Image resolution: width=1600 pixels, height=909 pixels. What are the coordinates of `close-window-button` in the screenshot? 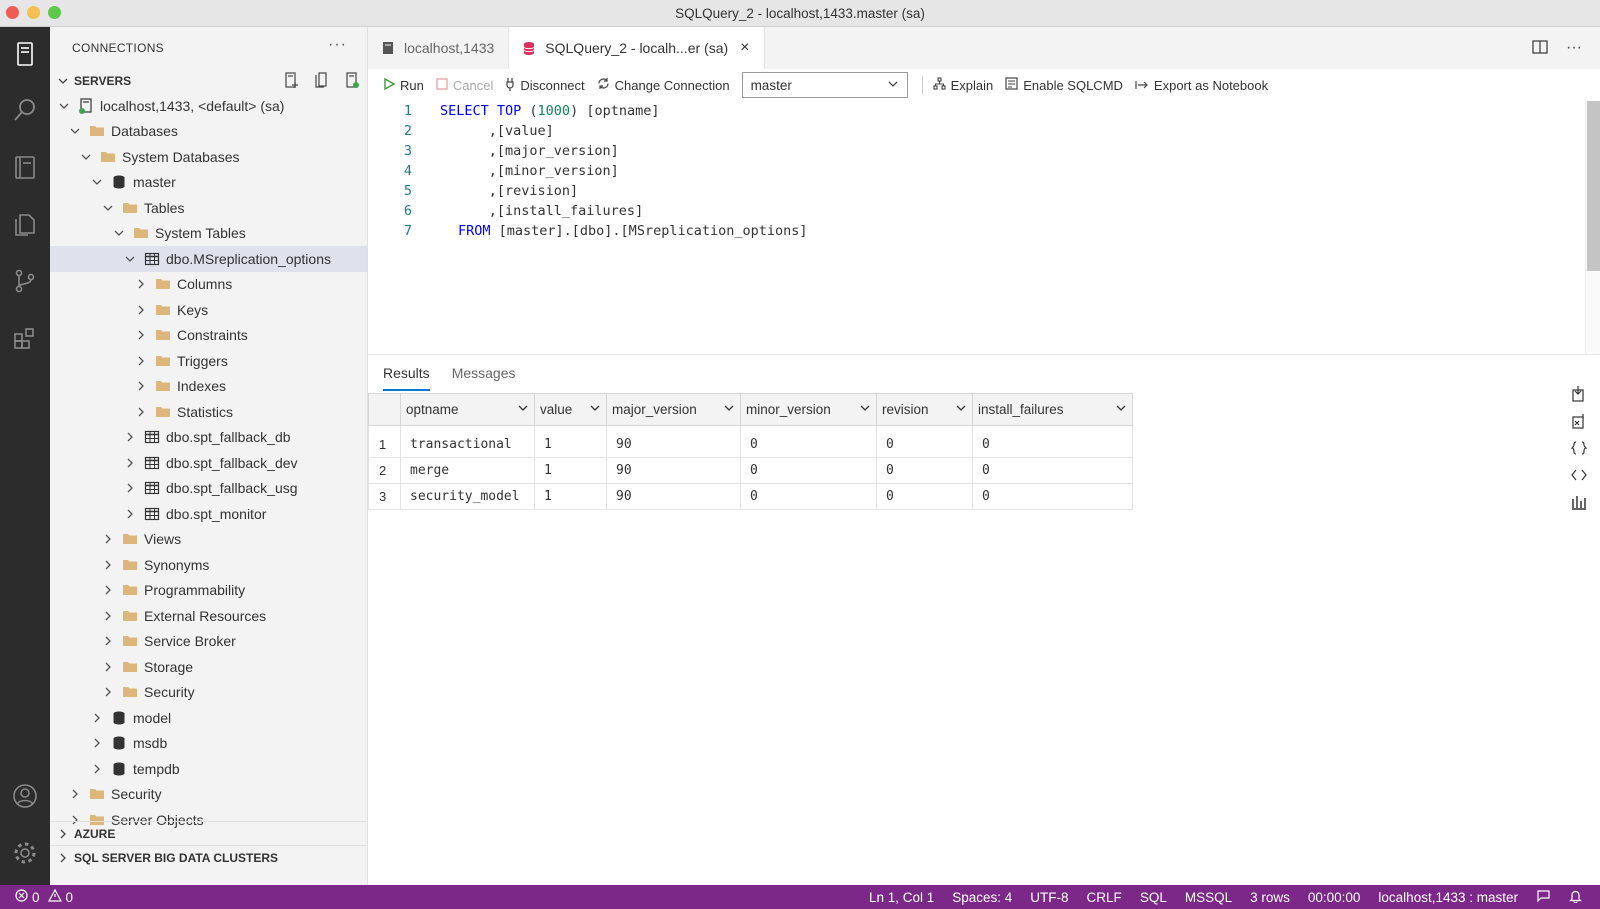 It's located at (12, 12).